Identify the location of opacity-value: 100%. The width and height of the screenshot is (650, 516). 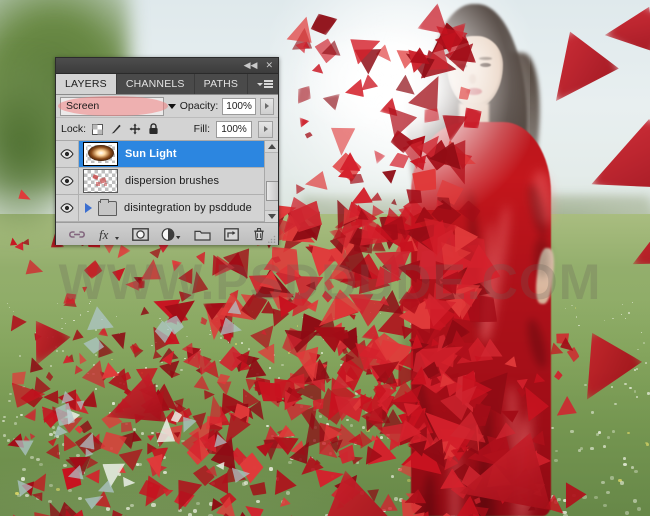
(239, 106).